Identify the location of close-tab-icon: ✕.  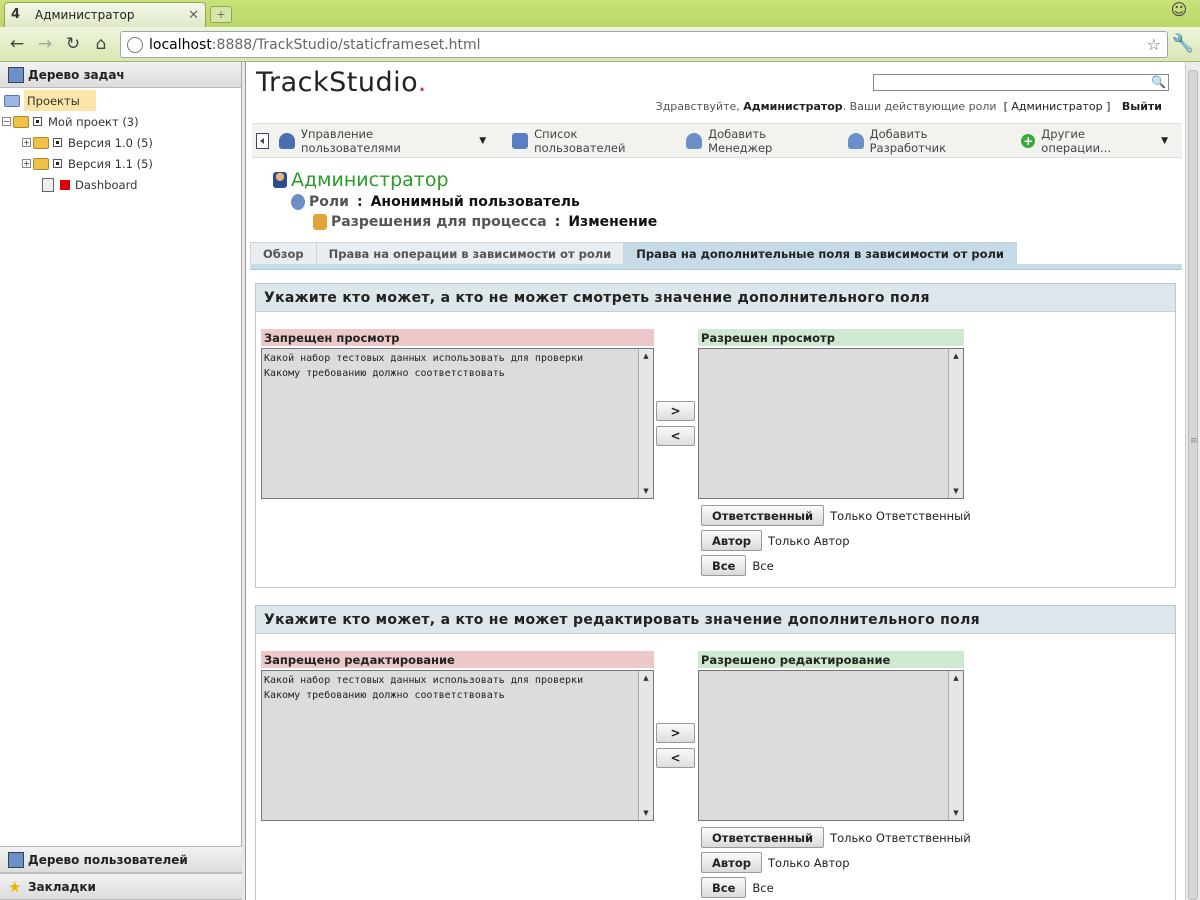
(193, 15).